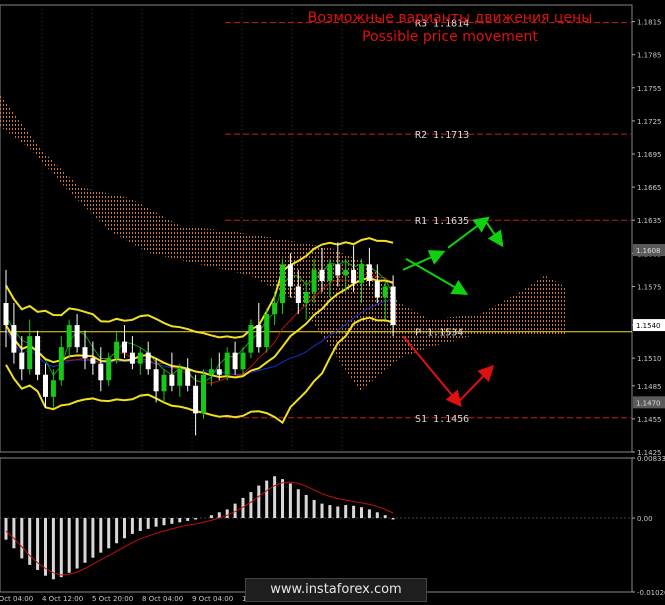 This screenshot has height=605, width=665. I want to click on macd-y-tick-label: 0.00, so click(645, 519).